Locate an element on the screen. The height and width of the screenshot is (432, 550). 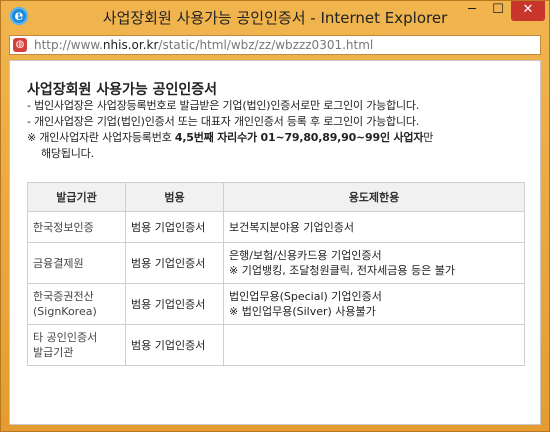
issuer-line: 한국증권전산 is located at coordinates (63, 296).